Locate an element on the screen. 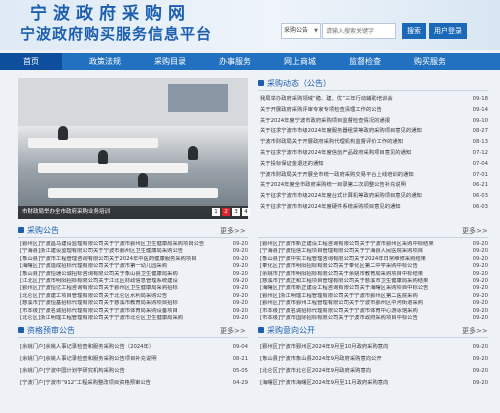  purchase-more-link: 更多>> is located at coordinates (233, 231).